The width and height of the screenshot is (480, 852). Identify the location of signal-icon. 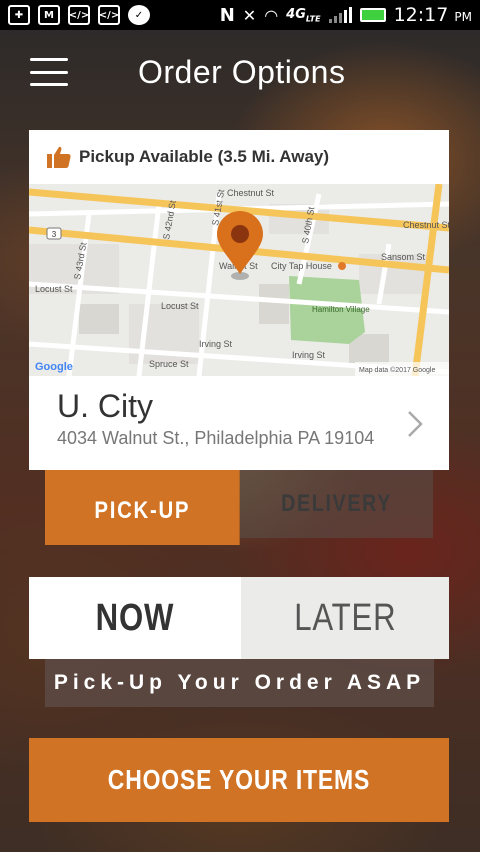
(340, 15).